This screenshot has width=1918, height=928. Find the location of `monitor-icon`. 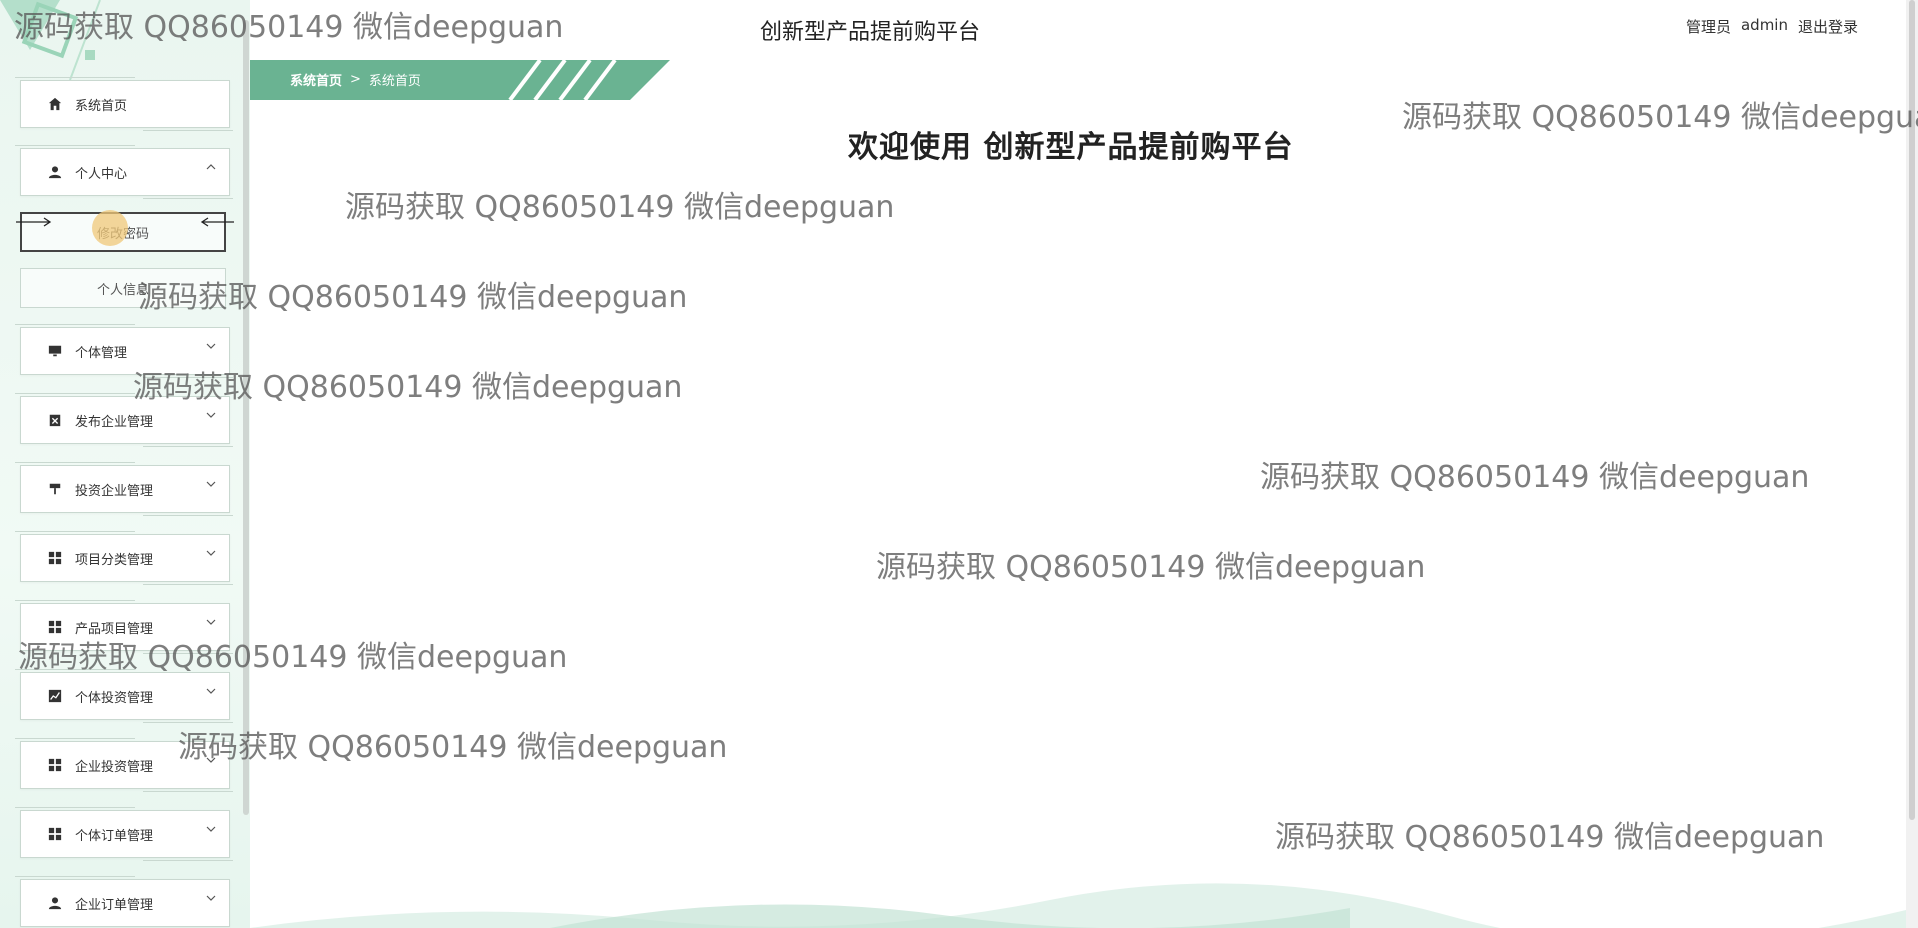

monitor-icon is located at coordinates (55, 351).